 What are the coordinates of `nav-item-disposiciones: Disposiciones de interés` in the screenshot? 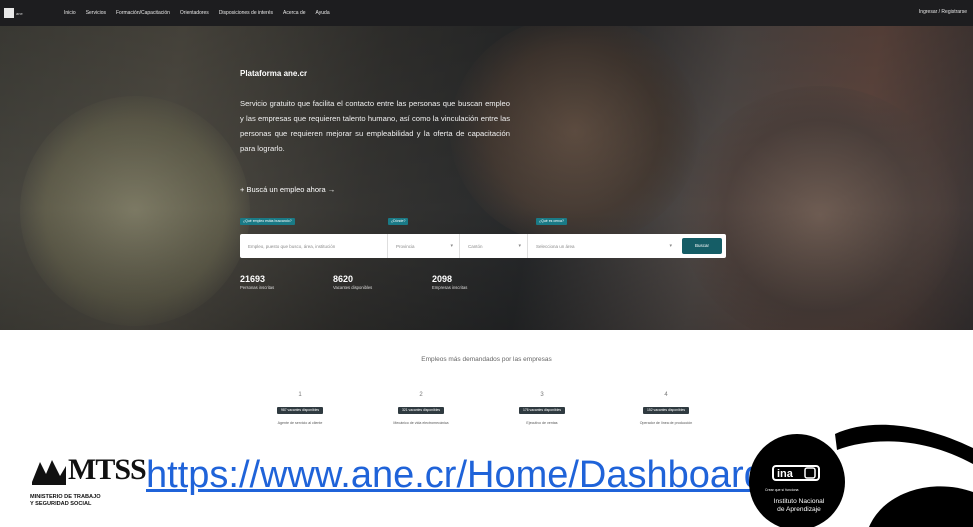 It's located at (246, 13).